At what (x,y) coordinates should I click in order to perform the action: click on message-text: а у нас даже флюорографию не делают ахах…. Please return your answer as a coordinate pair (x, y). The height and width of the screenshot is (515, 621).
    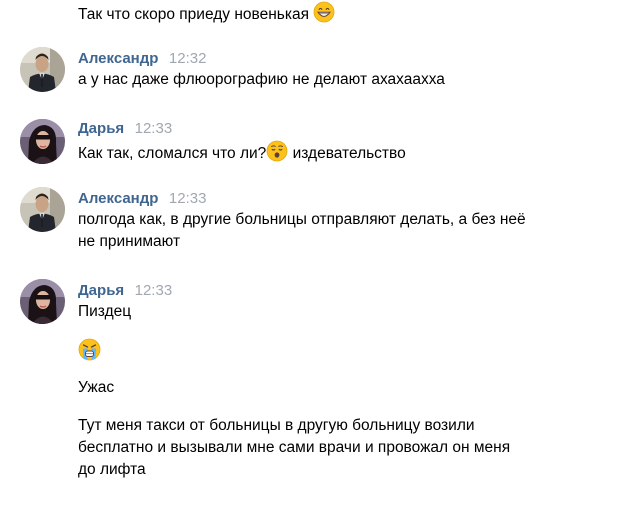
    Looking at the image, I should click on (261, 79).